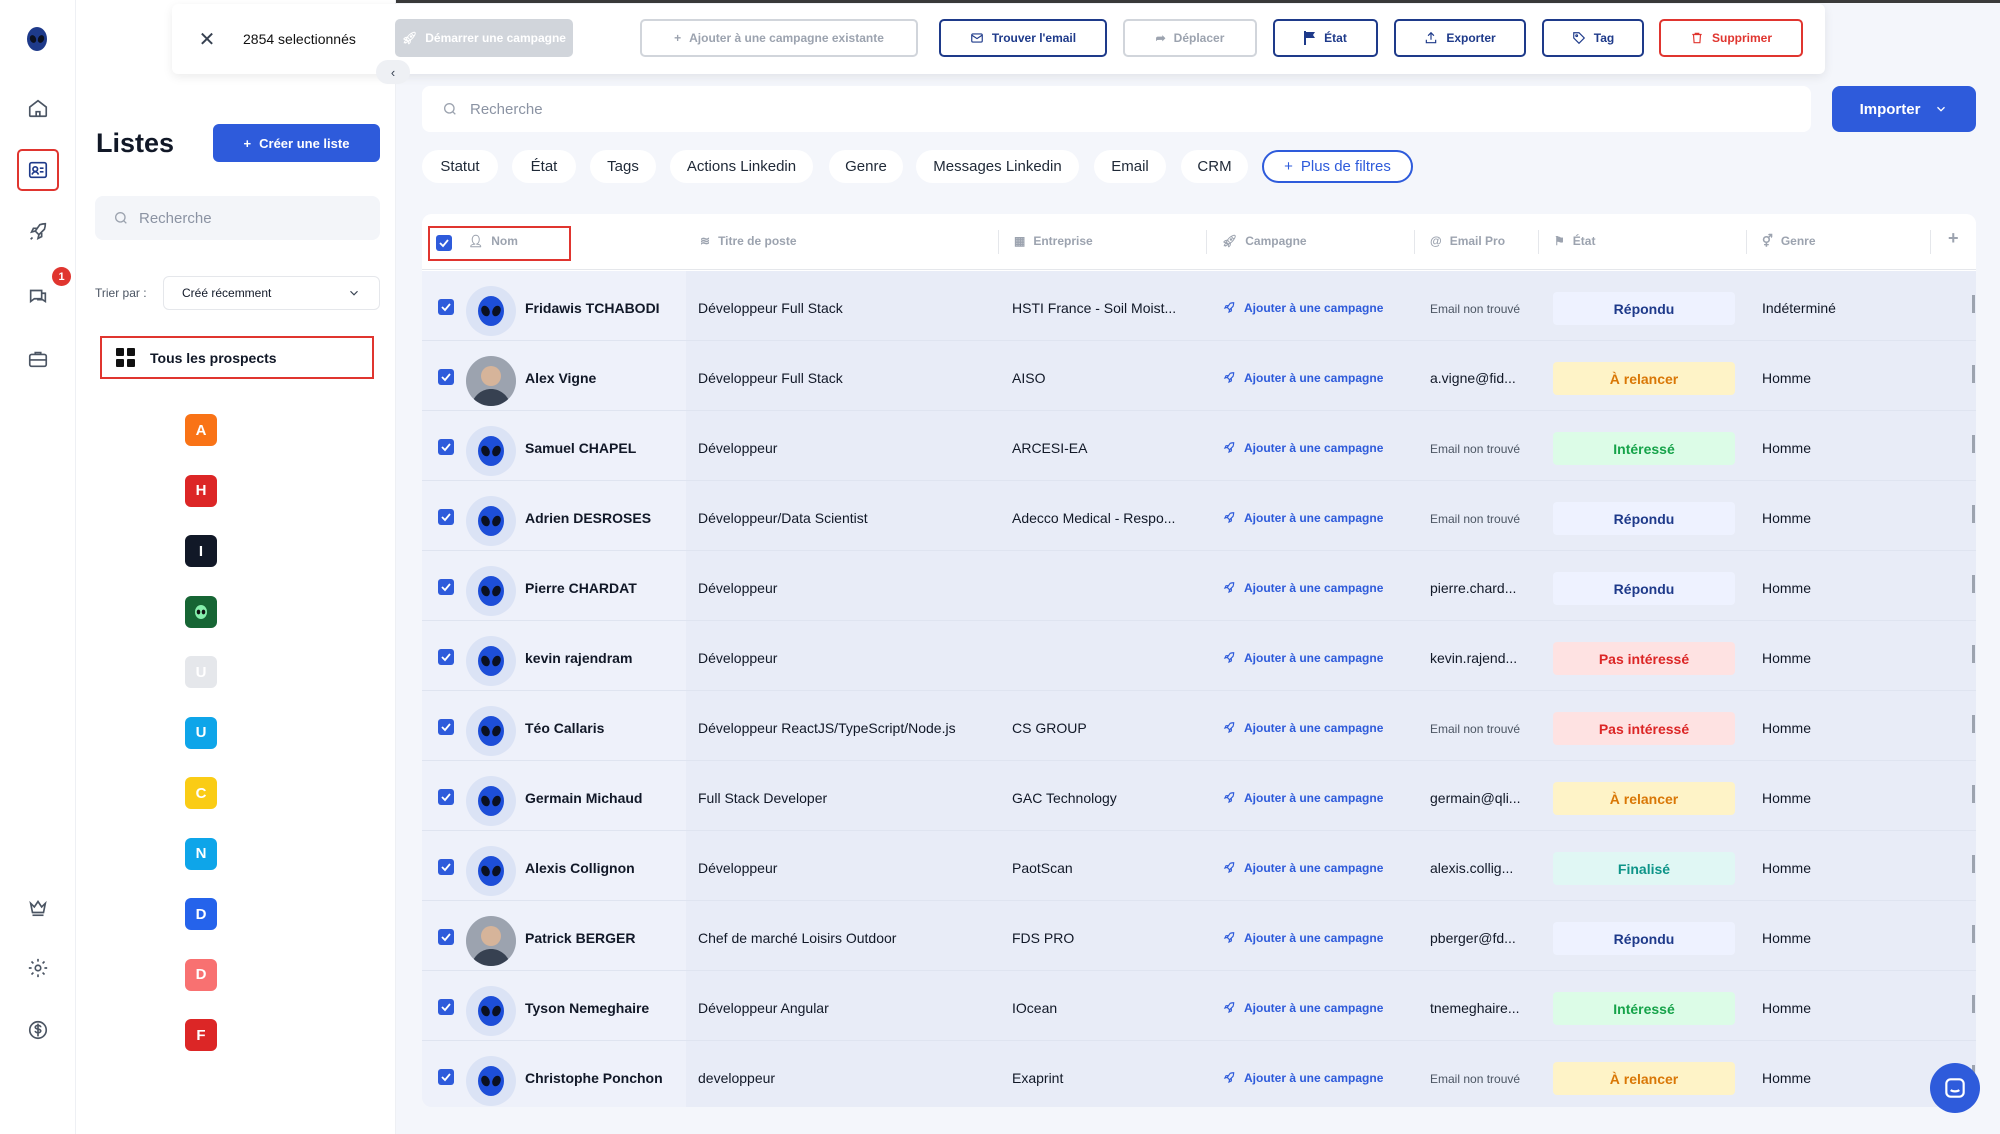  I want to click on list-chip: F, so click(201, 1035).